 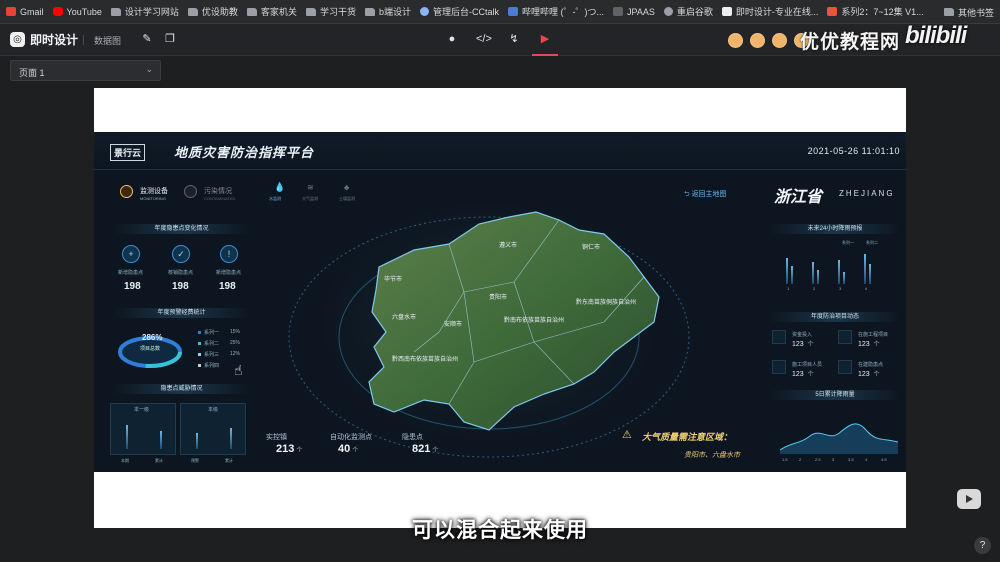 What do you see at coordinates (884, 459) in the screenshot?
I see `axis-tick: 4.5` at bounding box center [884, 459].